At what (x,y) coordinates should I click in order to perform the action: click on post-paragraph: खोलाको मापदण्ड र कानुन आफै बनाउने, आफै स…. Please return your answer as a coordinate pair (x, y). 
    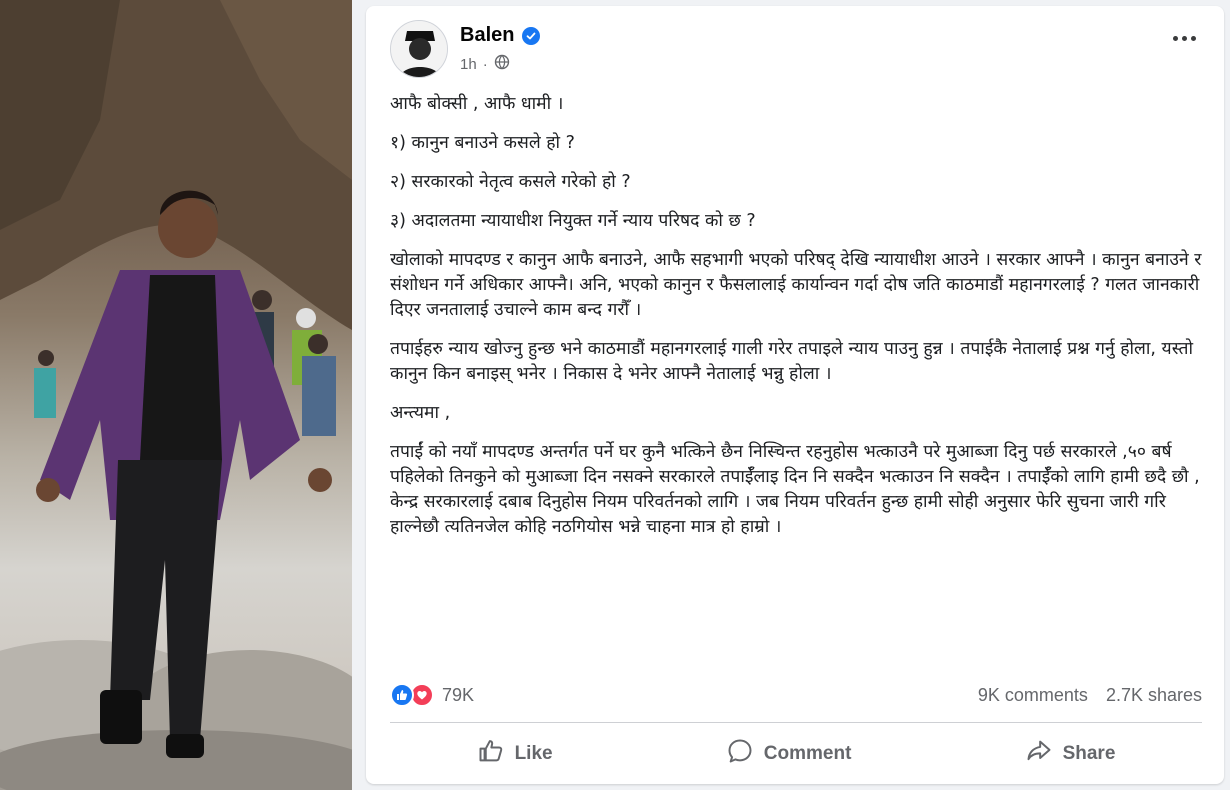
    Looking at the image, I should click on (796, 285).